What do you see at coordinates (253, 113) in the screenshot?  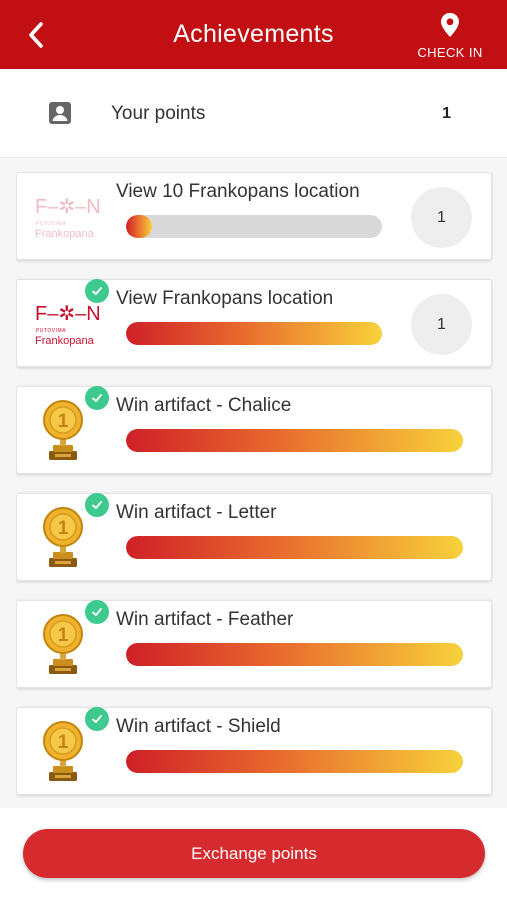 I see `points-row: Your points 1` at bounding box center [253, 113].